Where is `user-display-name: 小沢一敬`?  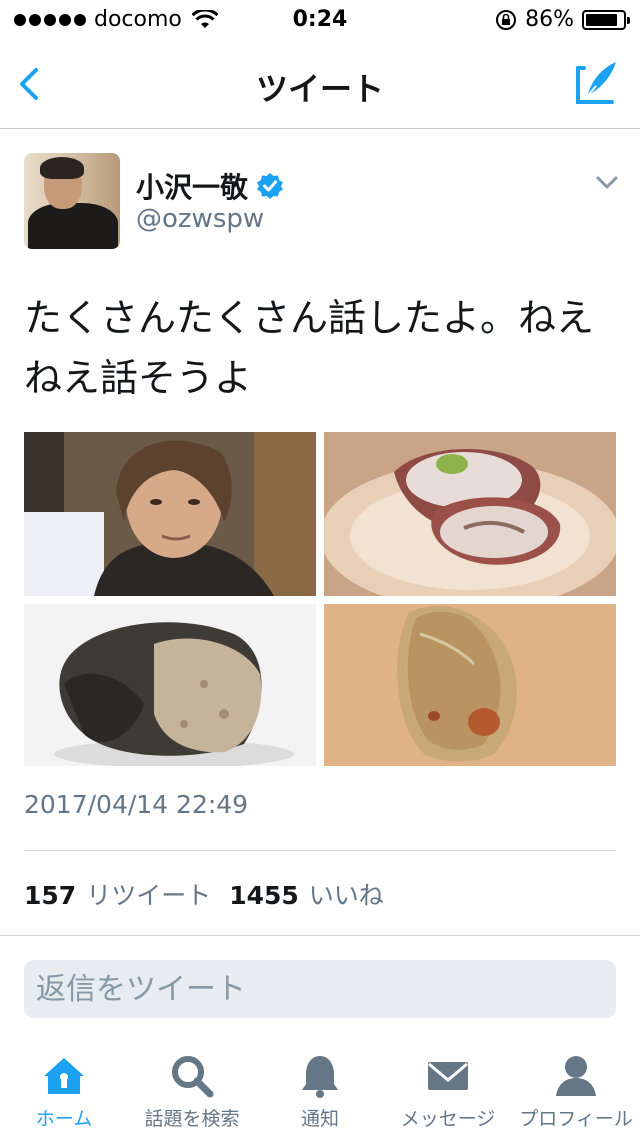 user-display-name: 小沢一敬 is located at coordinates (192, 186).